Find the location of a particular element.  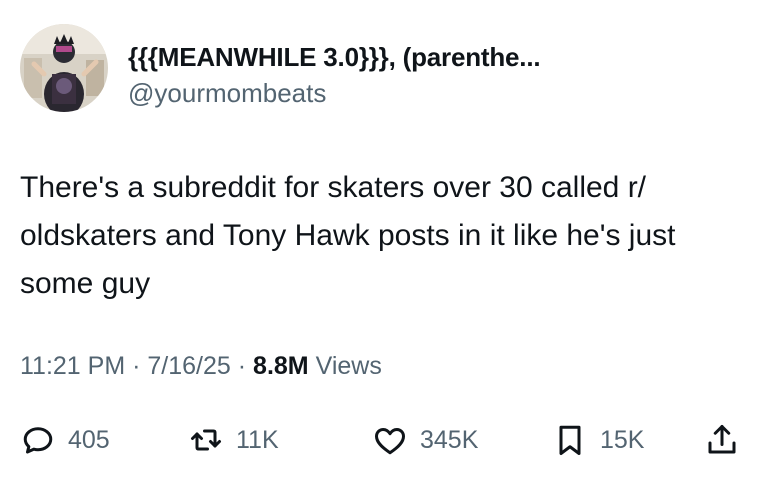

user-handle: @yourmombeats is located at coordinates (227, 93).